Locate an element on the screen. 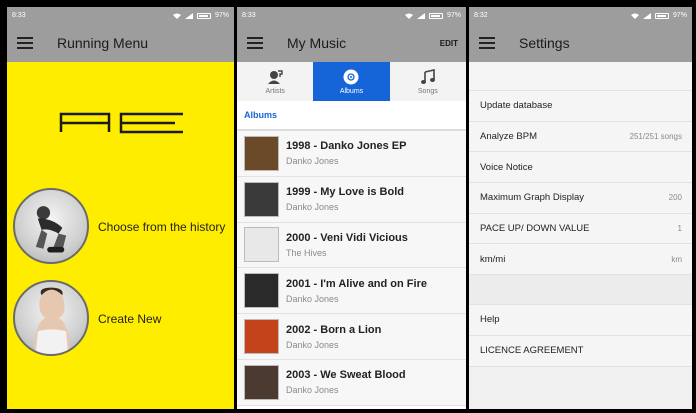 The height and width of the screenshot is (413, 696). tab-songs: Songs is located at coordinates (428, 81).